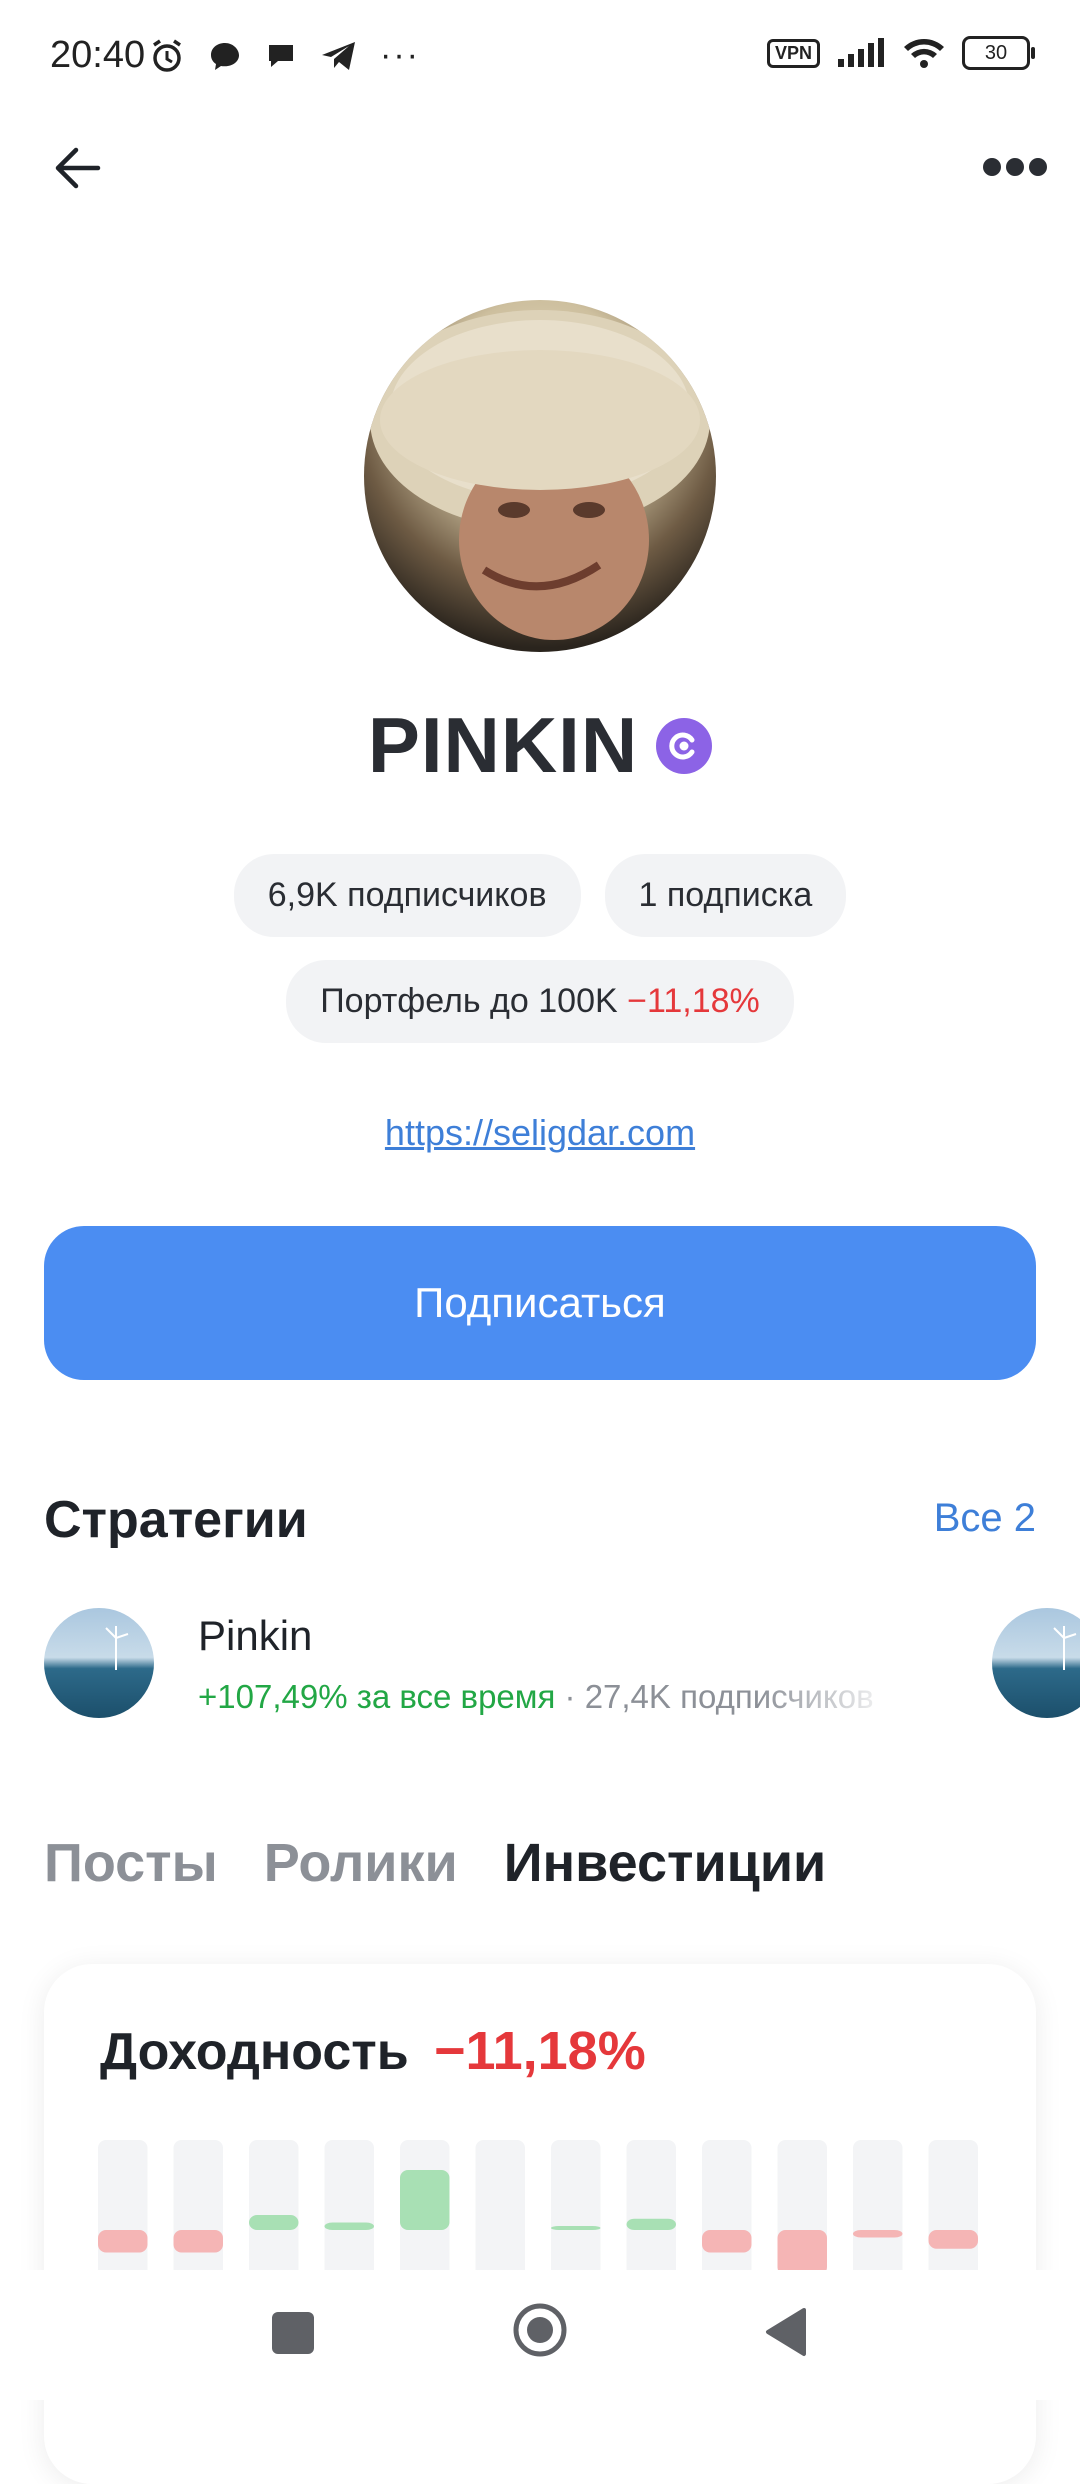 This screenshot has width=1080, height=2484. I want to click on strategy-thumbnail, so click(99, 1663).